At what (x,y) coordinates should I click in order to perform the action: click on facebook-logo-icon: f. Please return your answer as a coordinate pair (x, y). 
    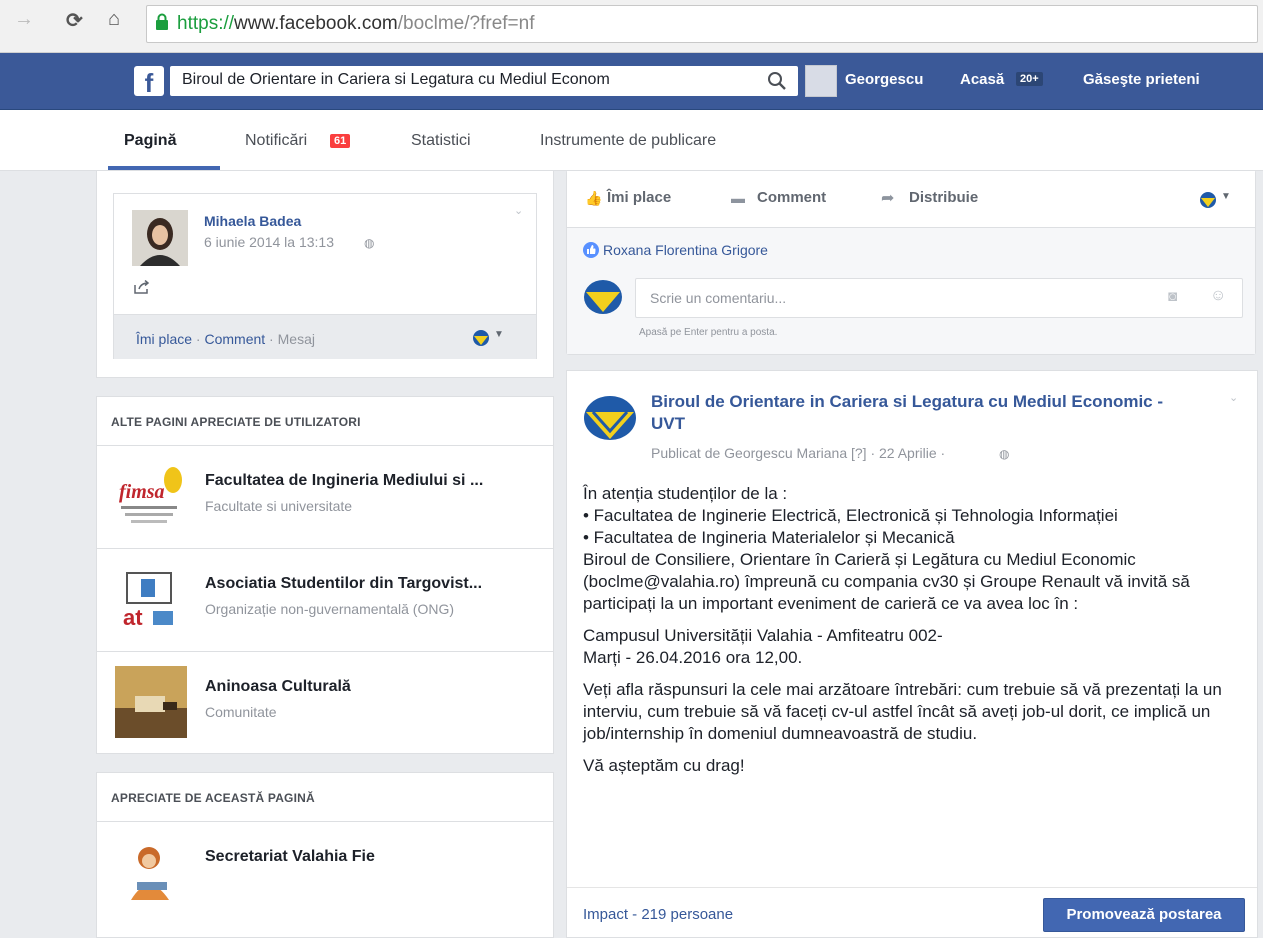
    Looking at the image, I should click on (149, 81).